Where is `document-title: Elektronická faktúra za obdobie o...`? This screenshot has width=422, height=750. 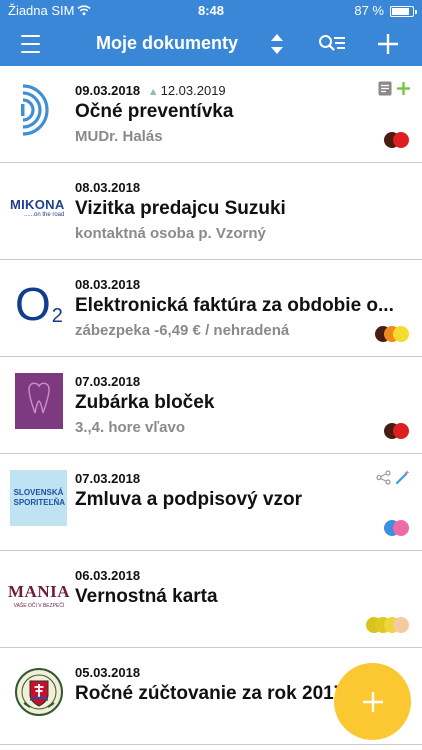 document-title: Elektronická faktúra za obdobie o... is located at coordinates (234, 305).